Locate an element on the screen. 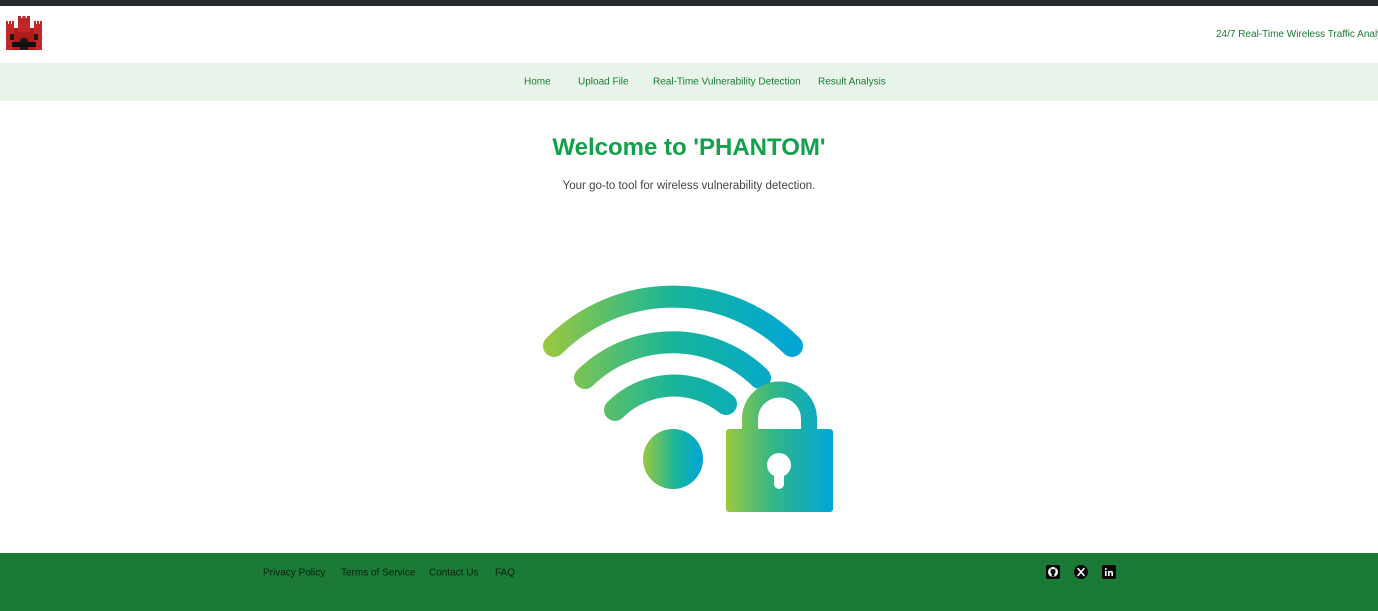 This screenshot has height=611, width=1378. wifi-lock-icon is located at coordinates (688, 398).